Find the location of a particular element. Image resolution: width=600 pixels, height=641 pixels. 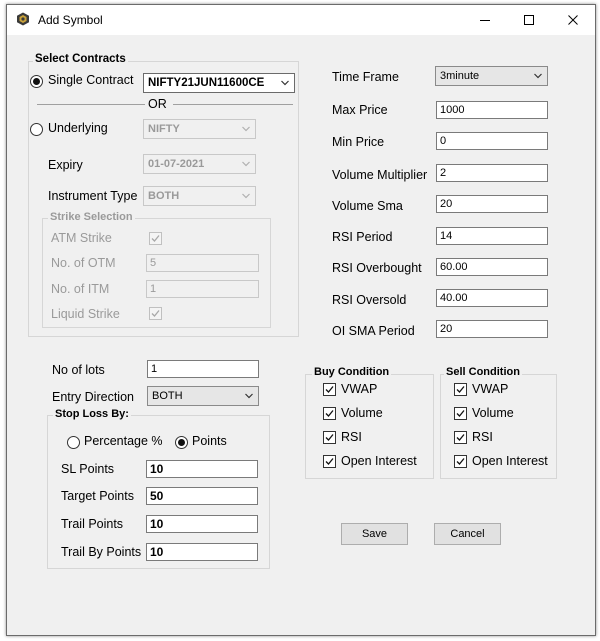

buy-vwap-label: VWAP is located at coordinates (359, 389).